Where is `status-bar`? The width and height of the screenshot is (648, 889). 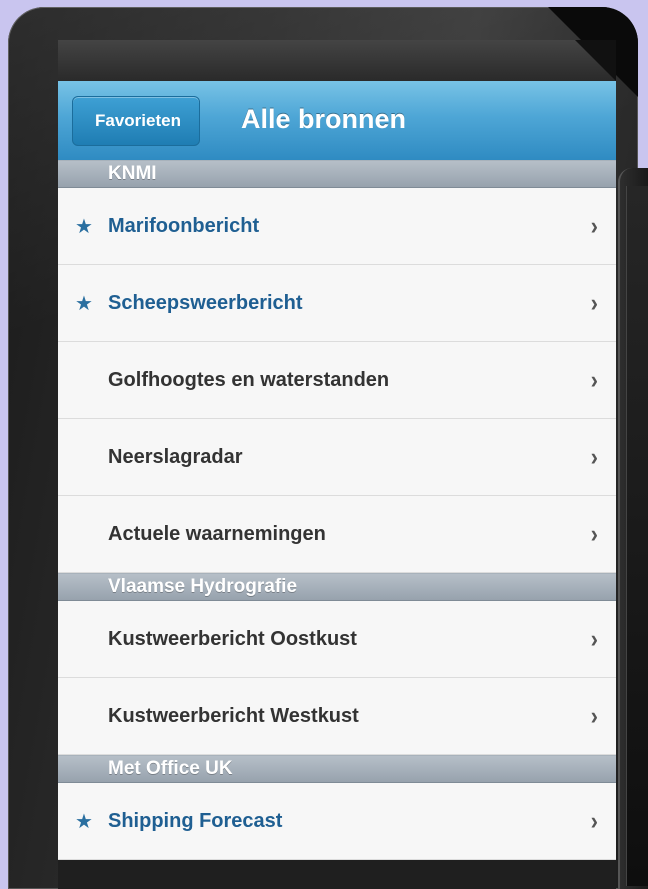
status-bar is located at coordinates (337, 60).